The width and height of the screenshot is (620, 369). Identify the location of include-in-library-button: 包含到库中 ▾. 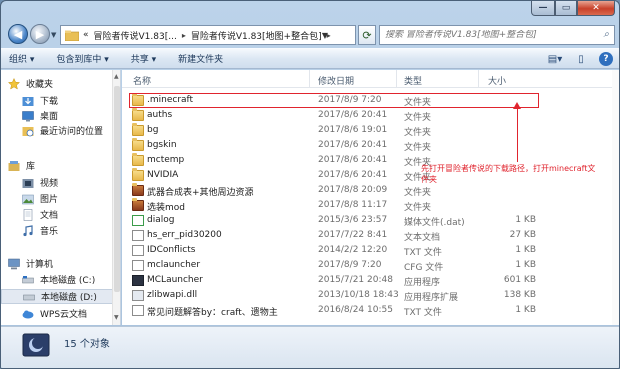
(82, 58).